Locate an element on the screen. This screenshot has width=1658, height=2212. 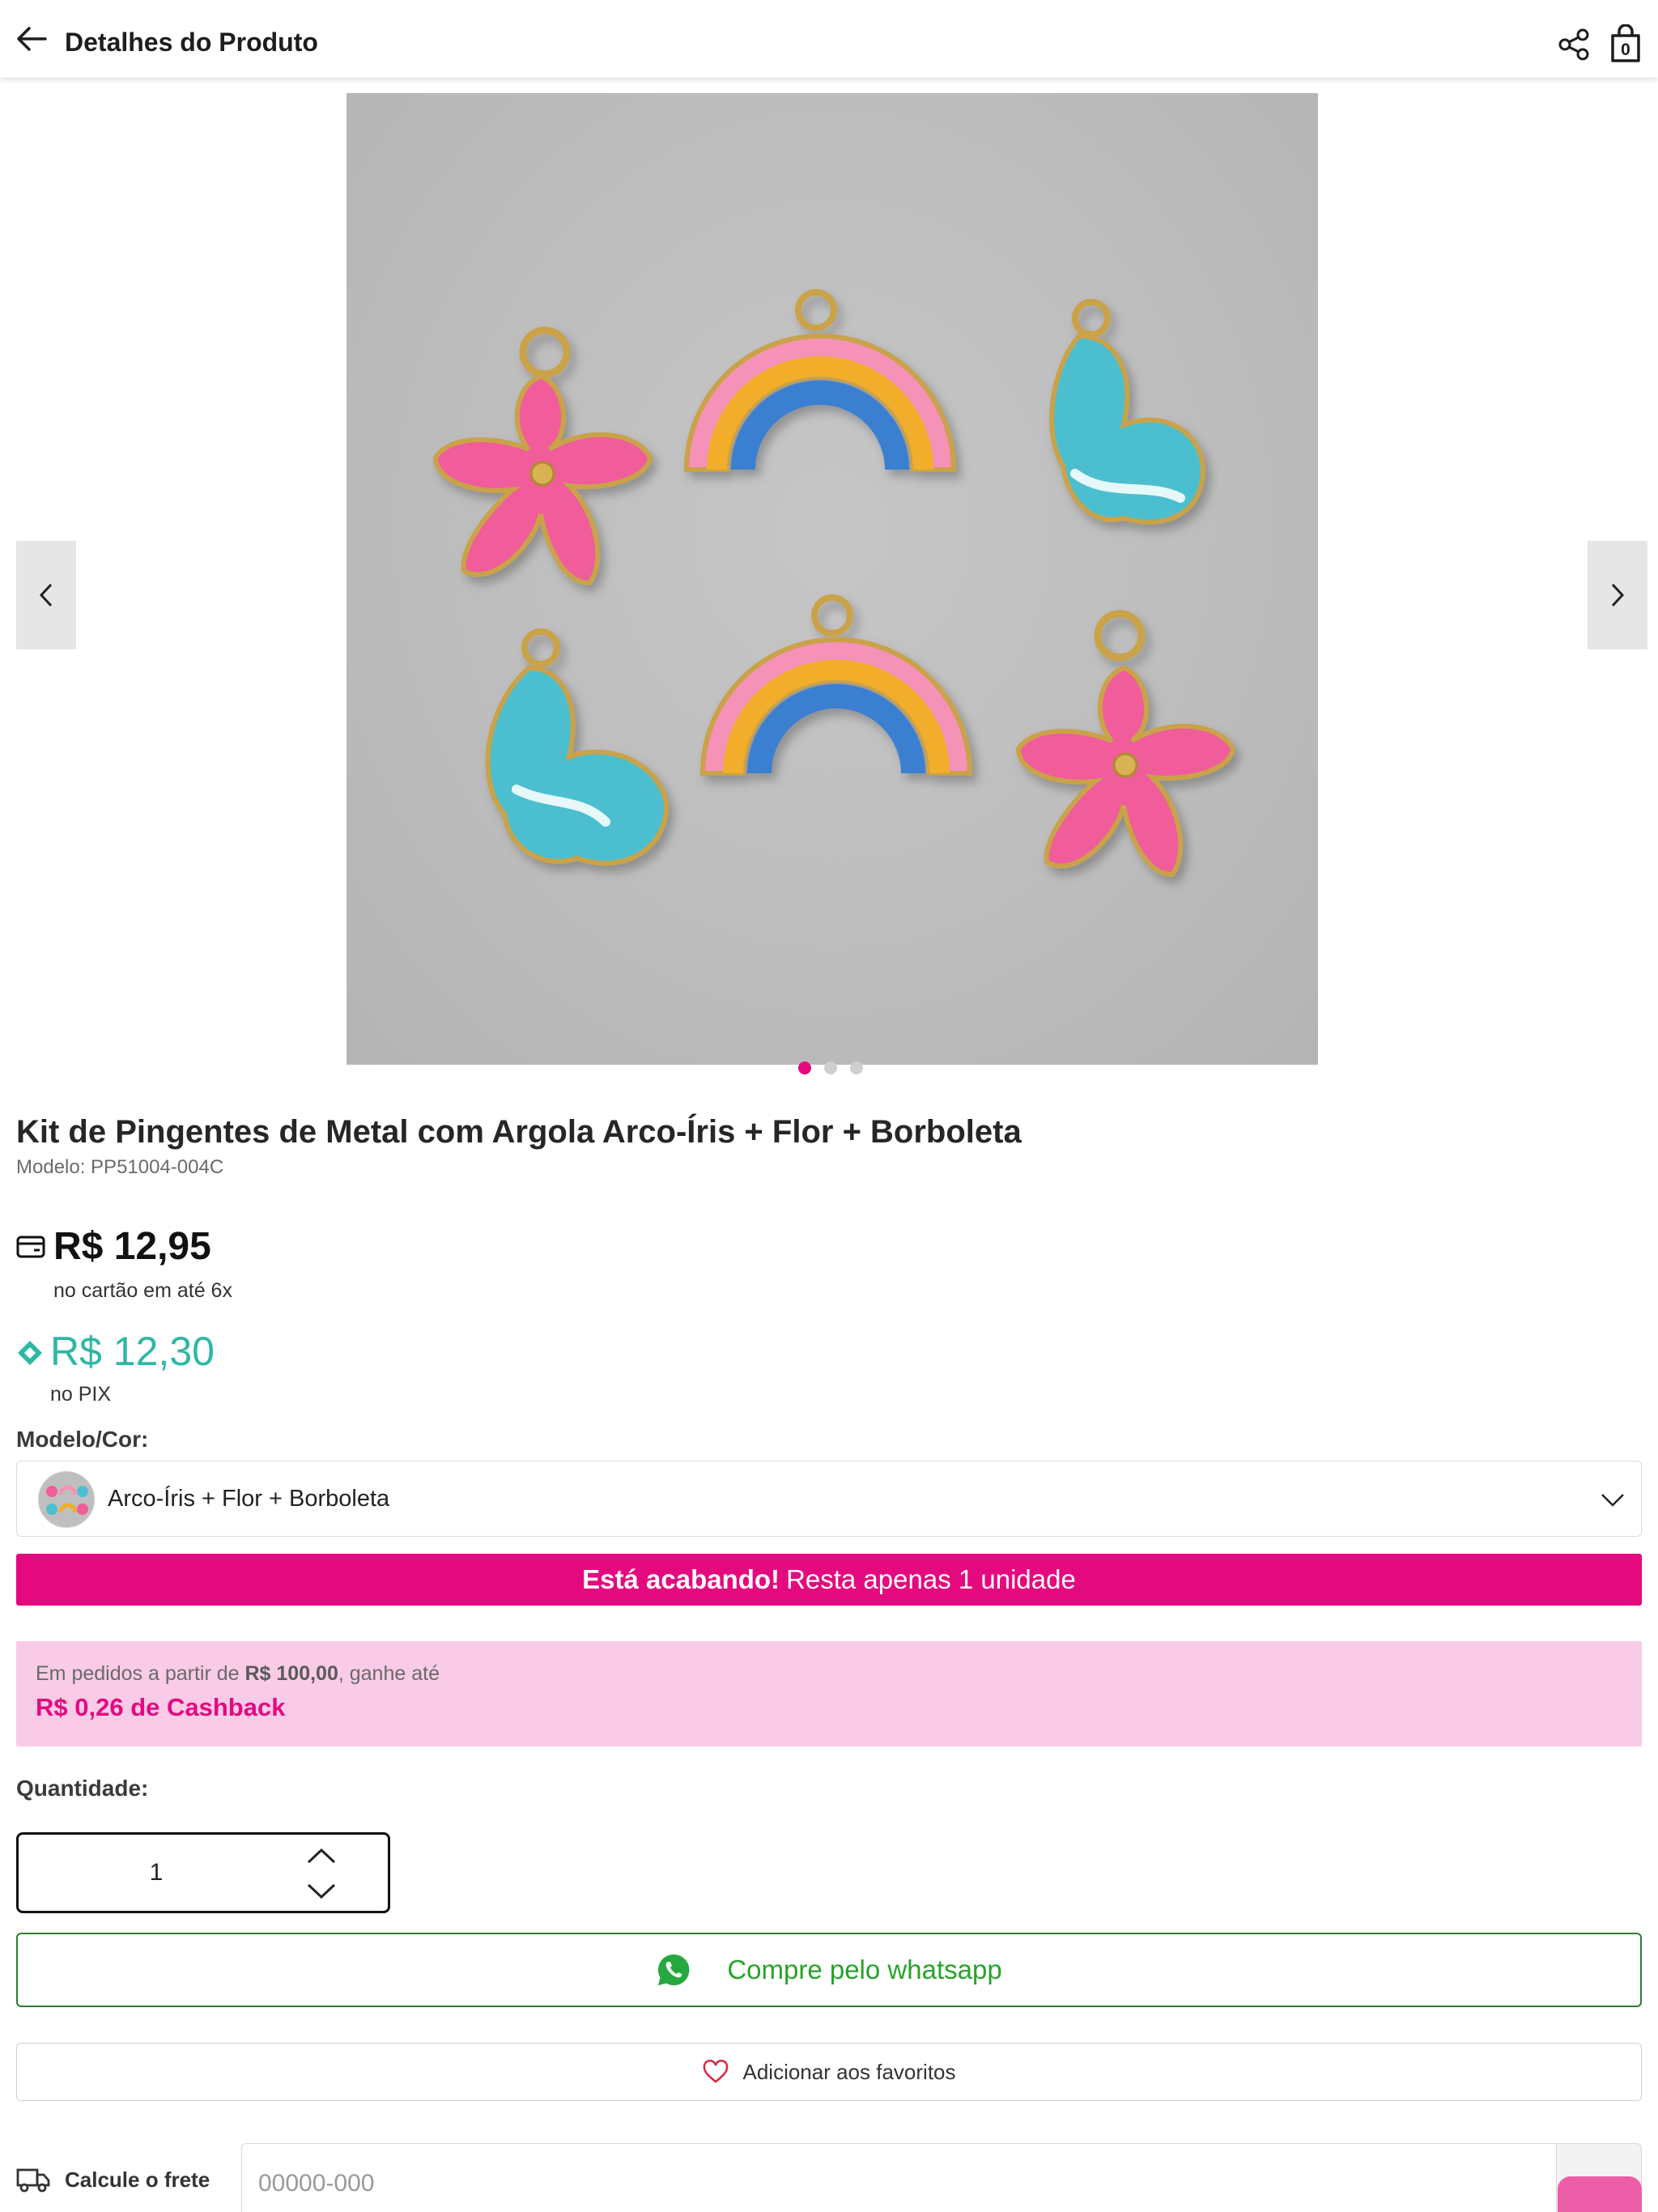
quantity-increase-button is located at coordinates (321, 1857).